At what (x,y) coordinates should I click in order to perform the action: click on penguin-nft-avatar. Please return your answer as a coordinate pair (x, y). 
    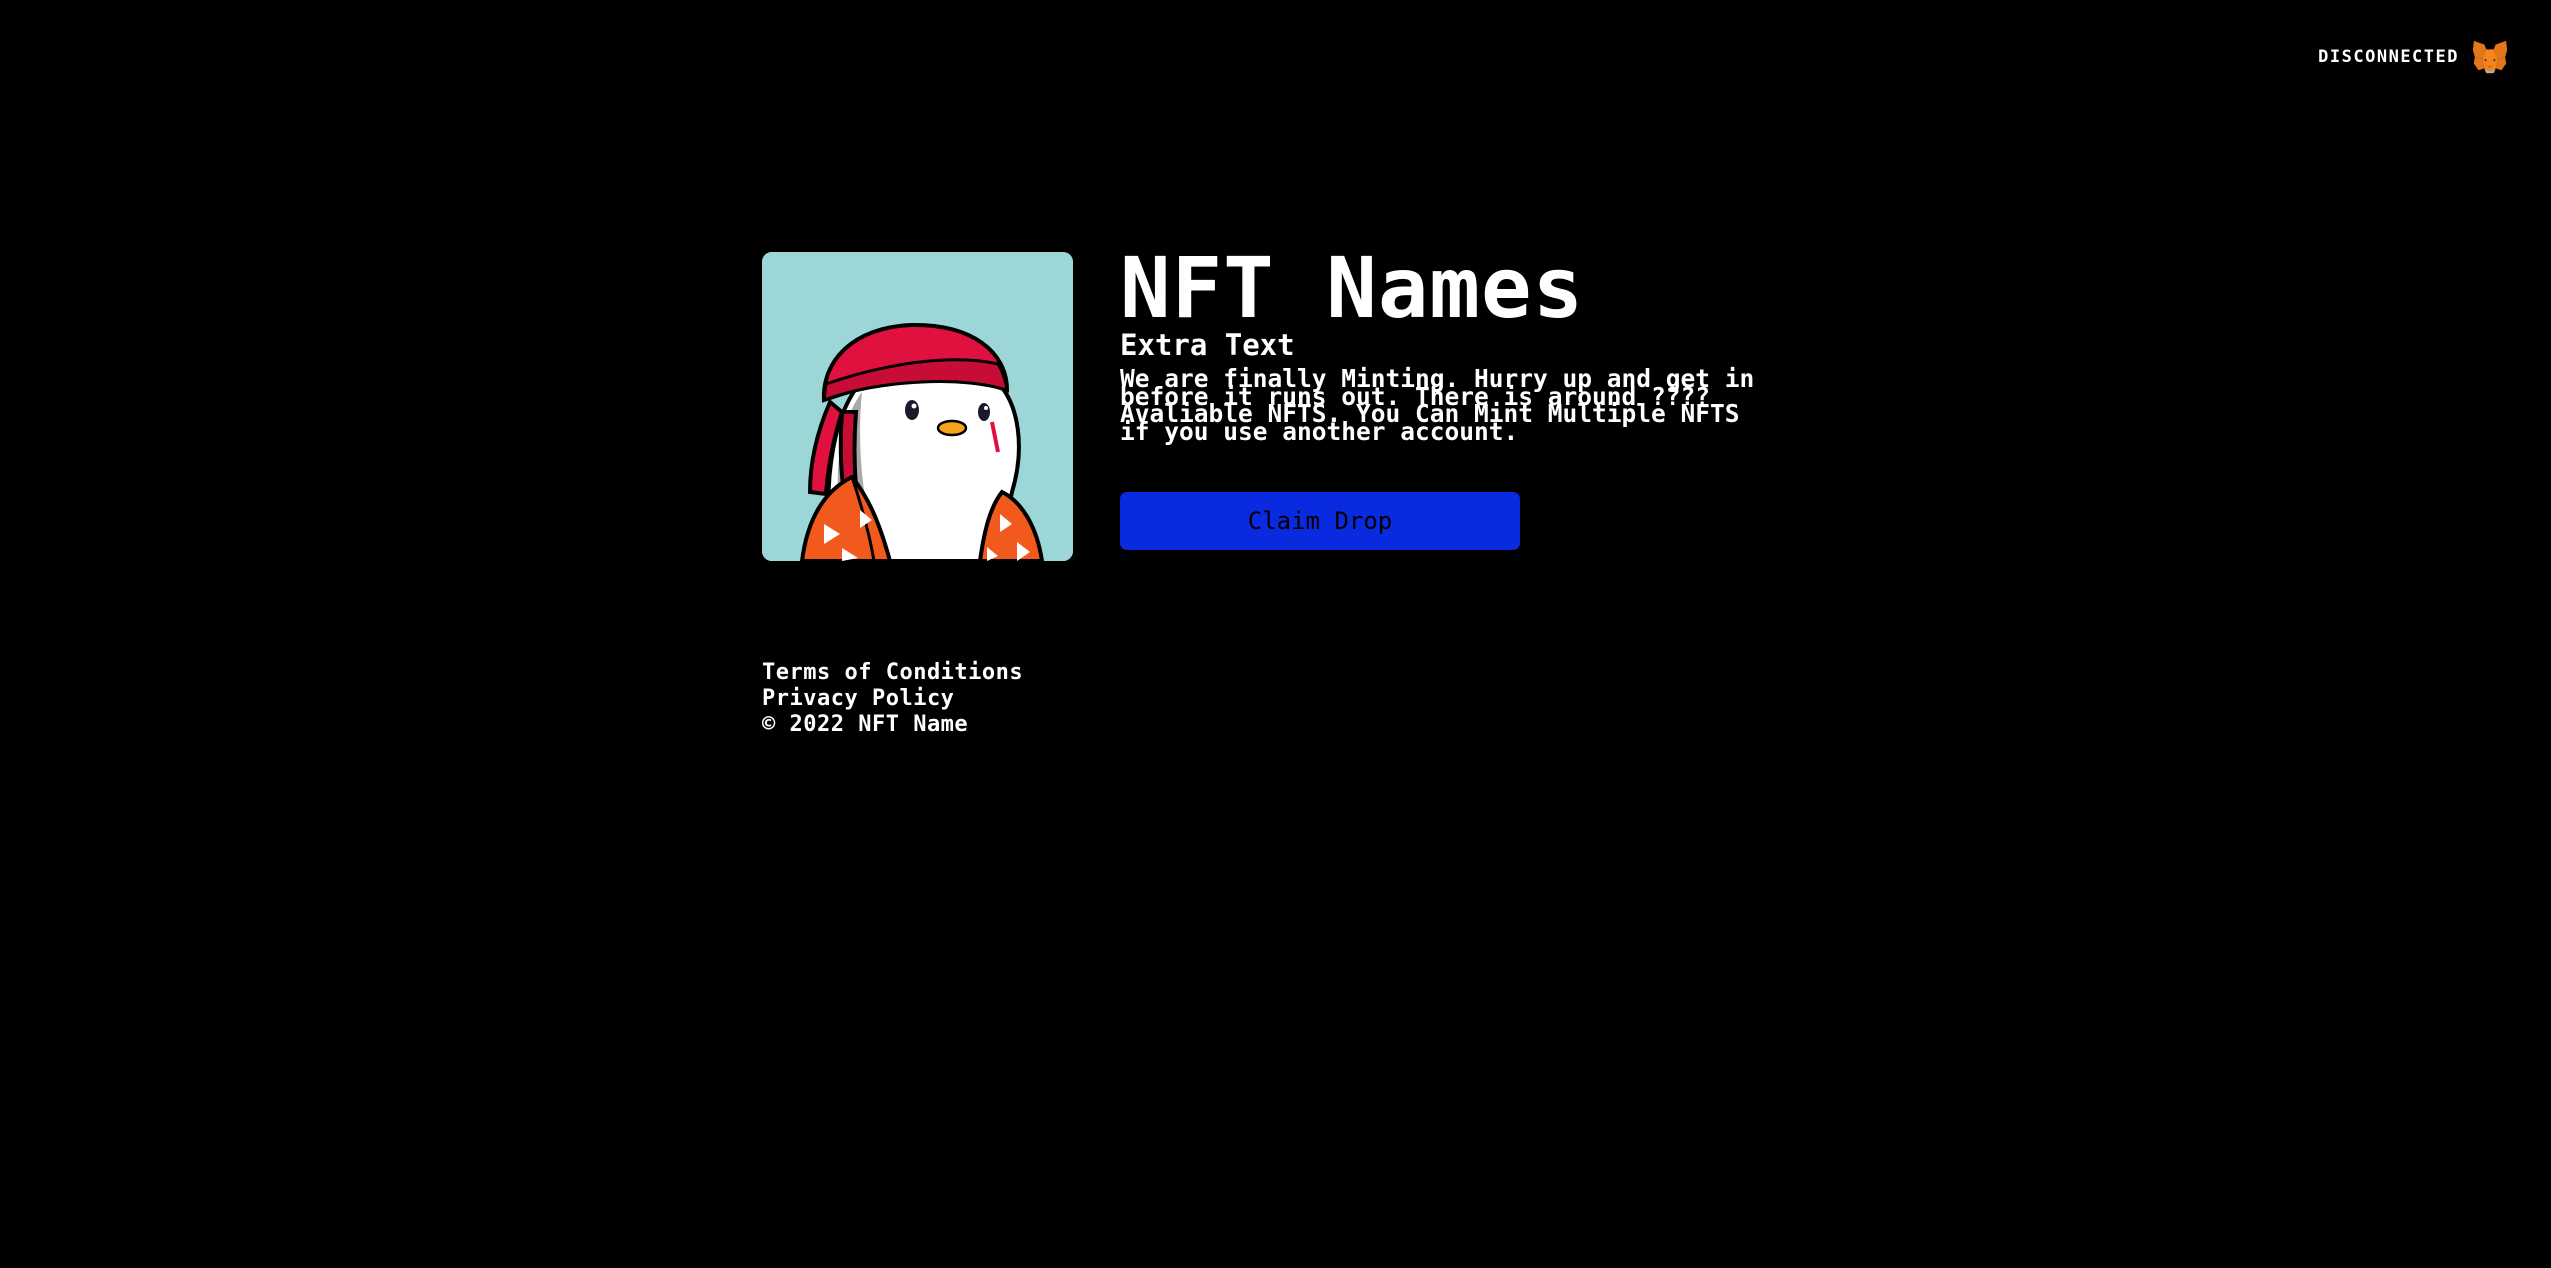
    Looking at the image, I should click on (917, 406).